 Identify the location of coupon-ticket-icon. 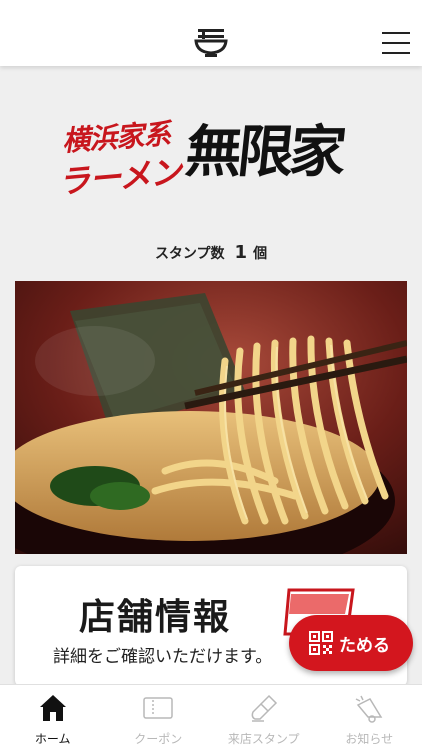
(158, 708).